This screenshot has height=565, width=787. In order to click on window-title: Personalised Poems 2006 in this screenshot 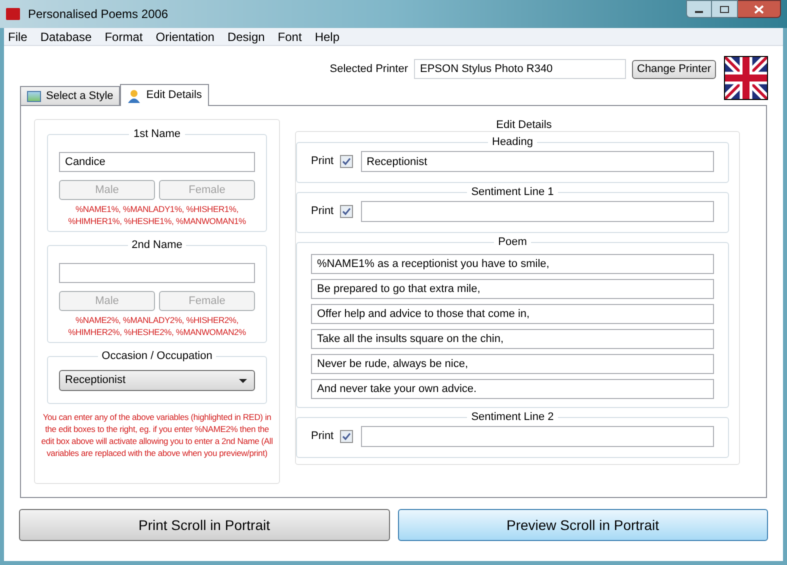, I will do `click(98, 14)`.